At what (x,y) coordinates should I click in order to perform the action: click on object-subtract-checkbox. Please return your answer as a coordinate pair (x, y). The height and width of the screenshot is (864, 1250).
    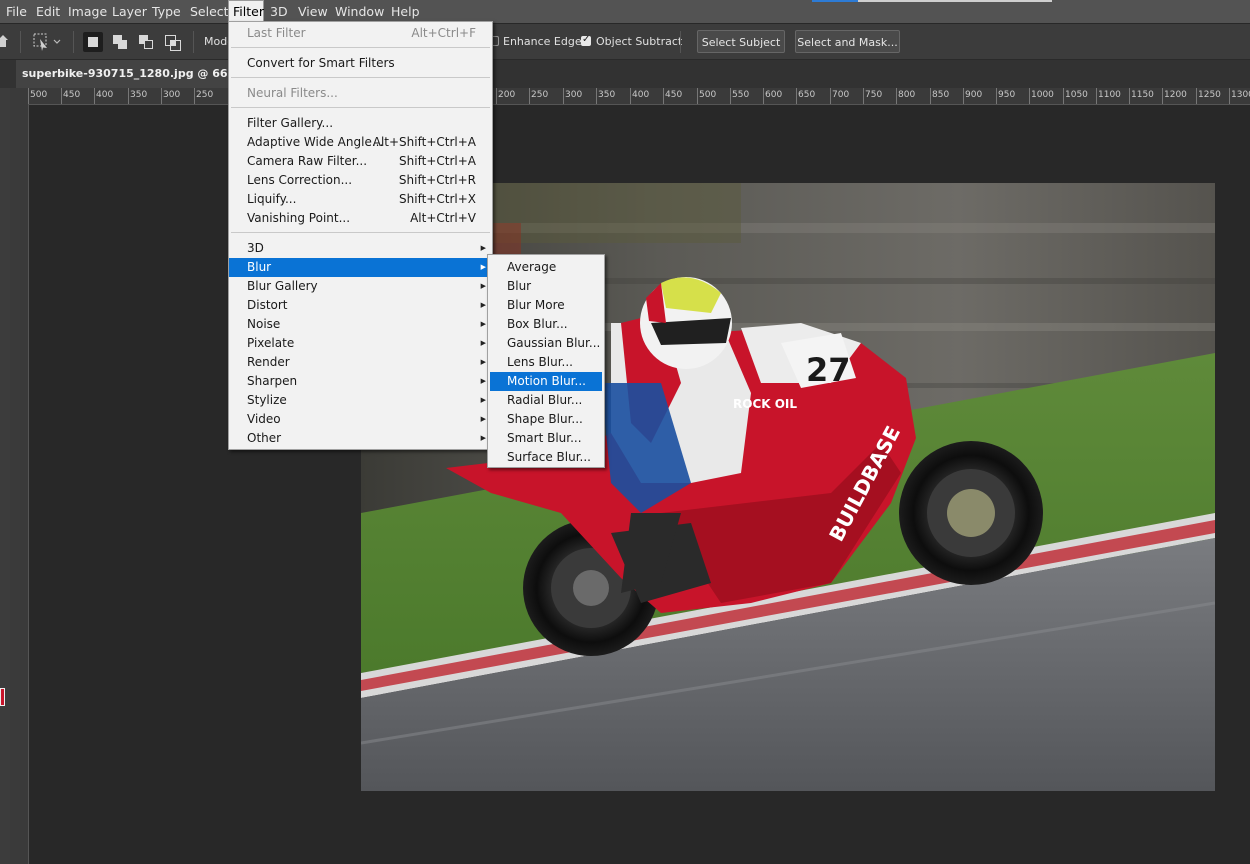
    Looking at the image, I should click on (586, 40).